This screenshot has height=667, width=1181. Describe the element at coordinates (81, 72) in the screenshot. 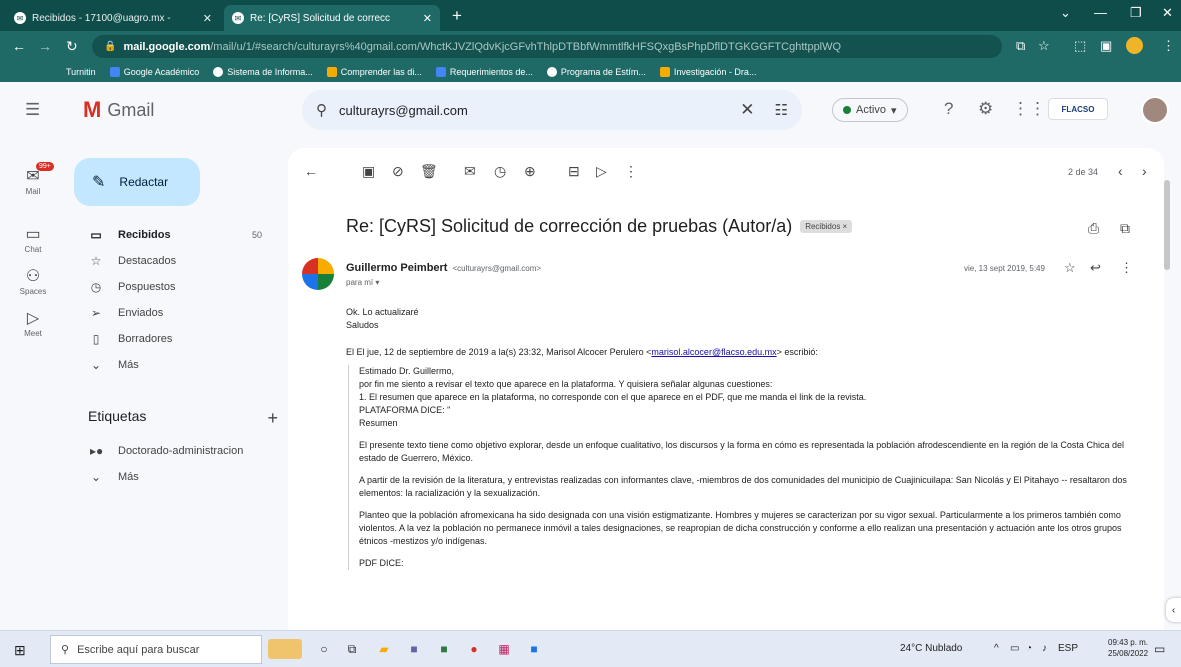

I see `bookmark-turnitin: Turnitin` at that location.